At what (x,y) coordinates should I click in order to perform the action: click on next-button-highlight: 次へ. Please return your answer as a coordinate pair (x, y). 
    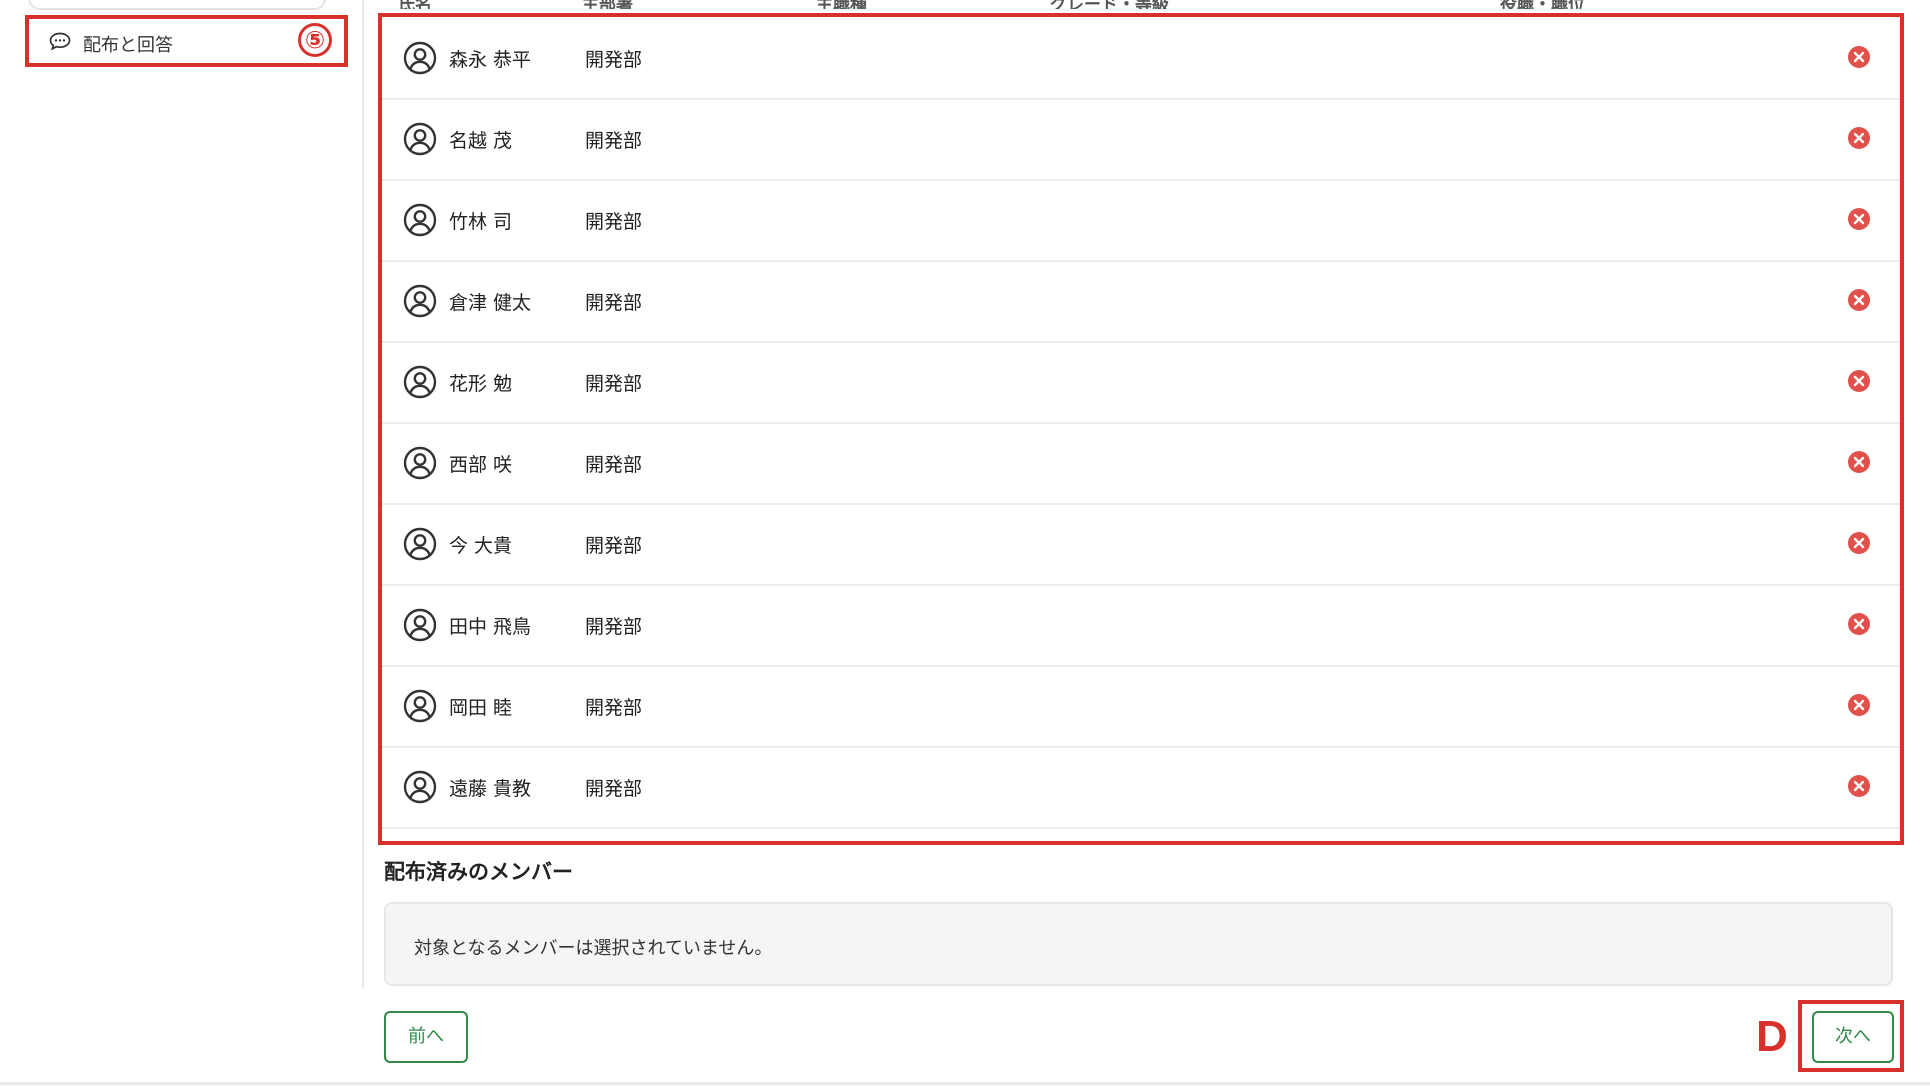
    Looking at the image, I should click on (1851, 1036).